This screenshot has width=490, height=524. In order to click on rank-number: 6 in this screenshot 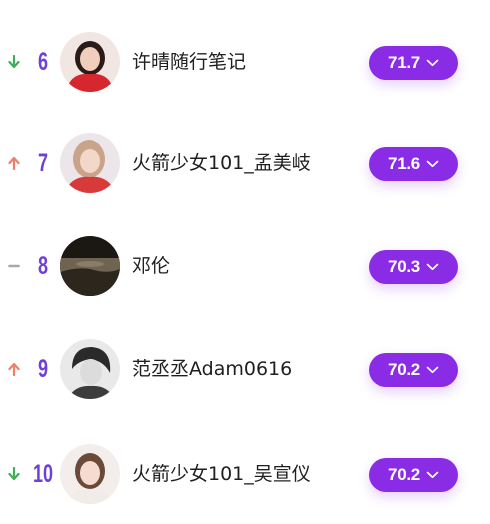, I will do `click(43, 62)`.